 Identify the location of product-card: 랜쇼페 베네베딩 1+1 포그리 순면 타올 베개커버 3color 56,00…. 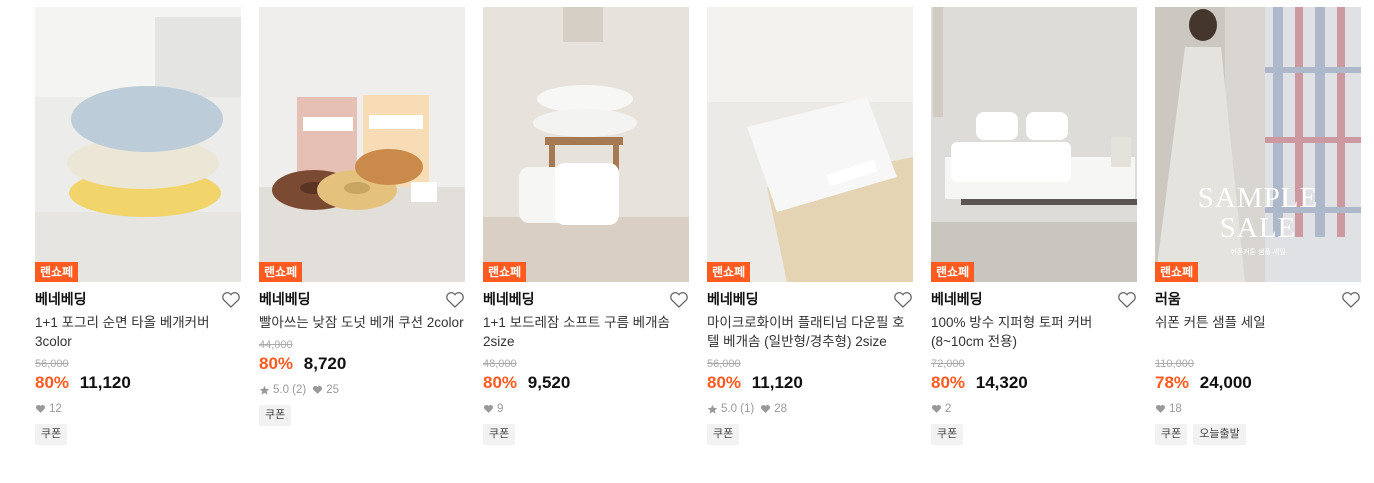
(138, 226).